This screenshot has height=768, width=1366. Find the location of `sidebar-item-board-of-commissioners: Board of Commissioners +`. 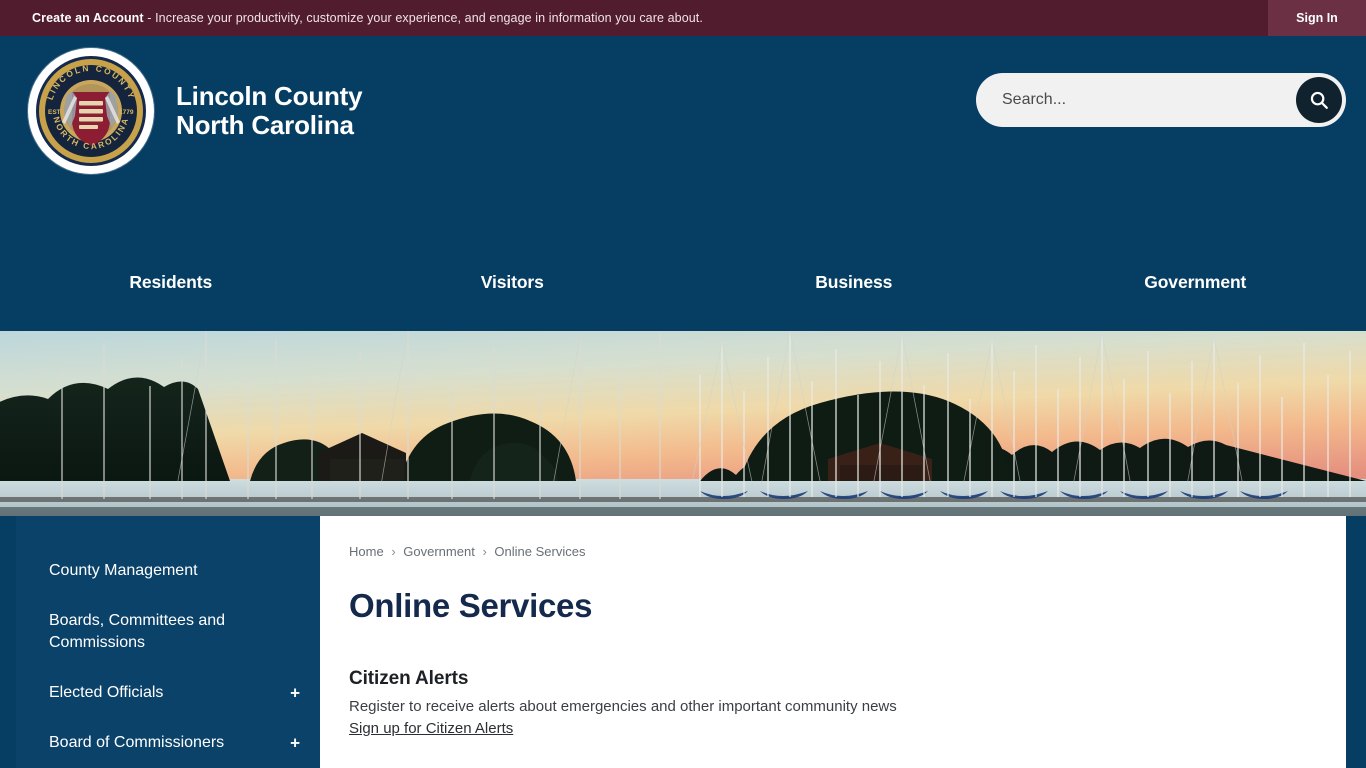

sidebar-item-board-of-commissioners: Board of Commissioners + is located at coordinates (168, 743).